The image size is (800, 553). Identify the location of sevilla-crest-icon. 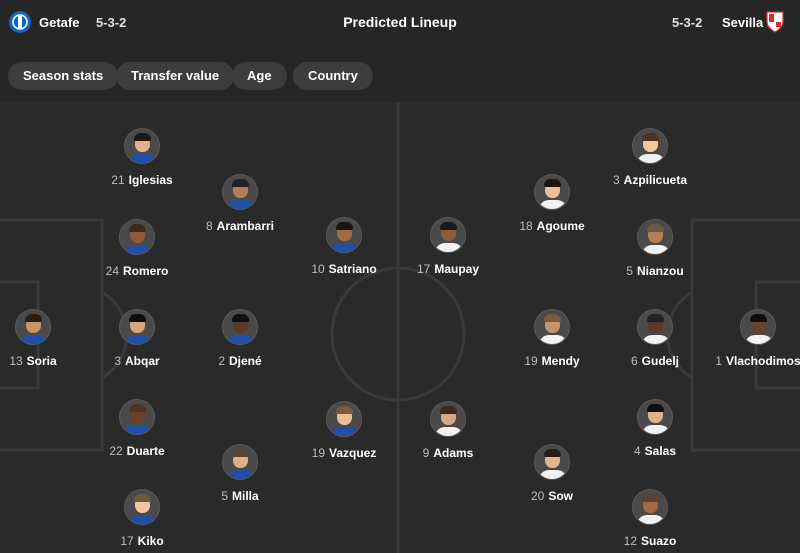
(777, 22).